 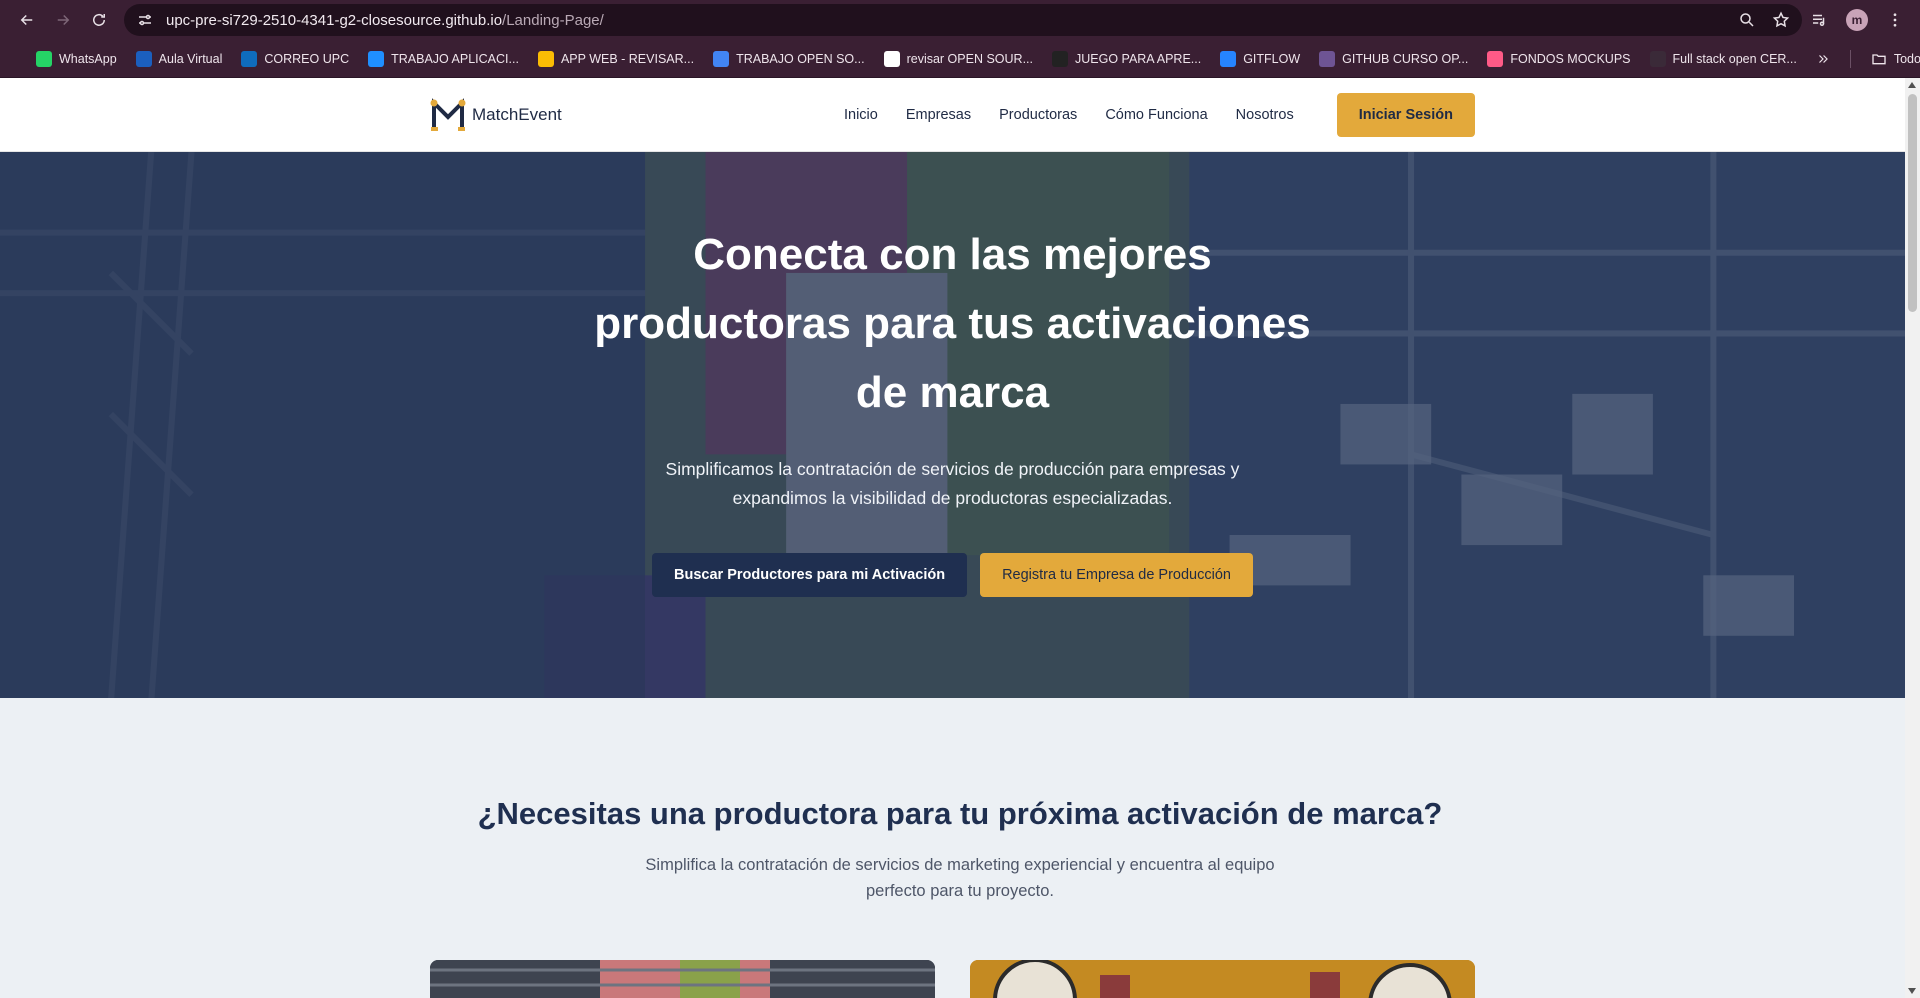 I want to click on arrow-left-icon, so click(x=26, y=20).